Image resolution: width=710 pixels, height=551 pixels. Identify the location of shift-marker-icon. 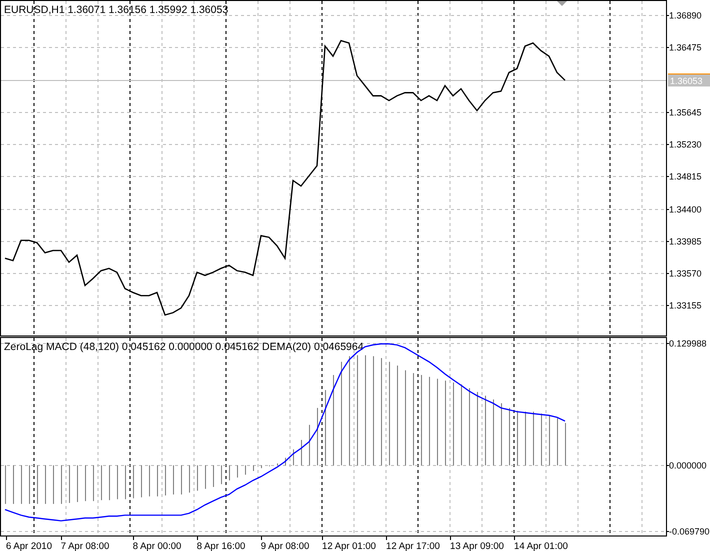
(562, 3).